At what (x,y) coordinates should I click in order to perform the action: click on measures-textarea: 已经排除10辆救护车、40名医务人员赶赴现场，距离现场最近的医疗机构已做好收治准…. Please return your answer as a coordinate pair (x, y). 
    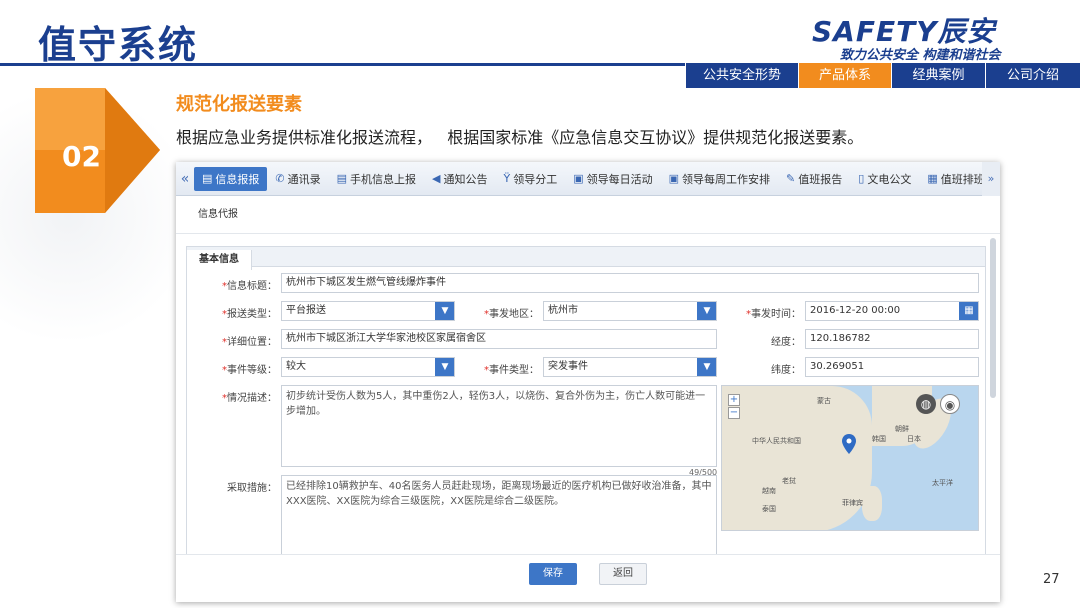
    Looking at the image, I should click on (499, 516).